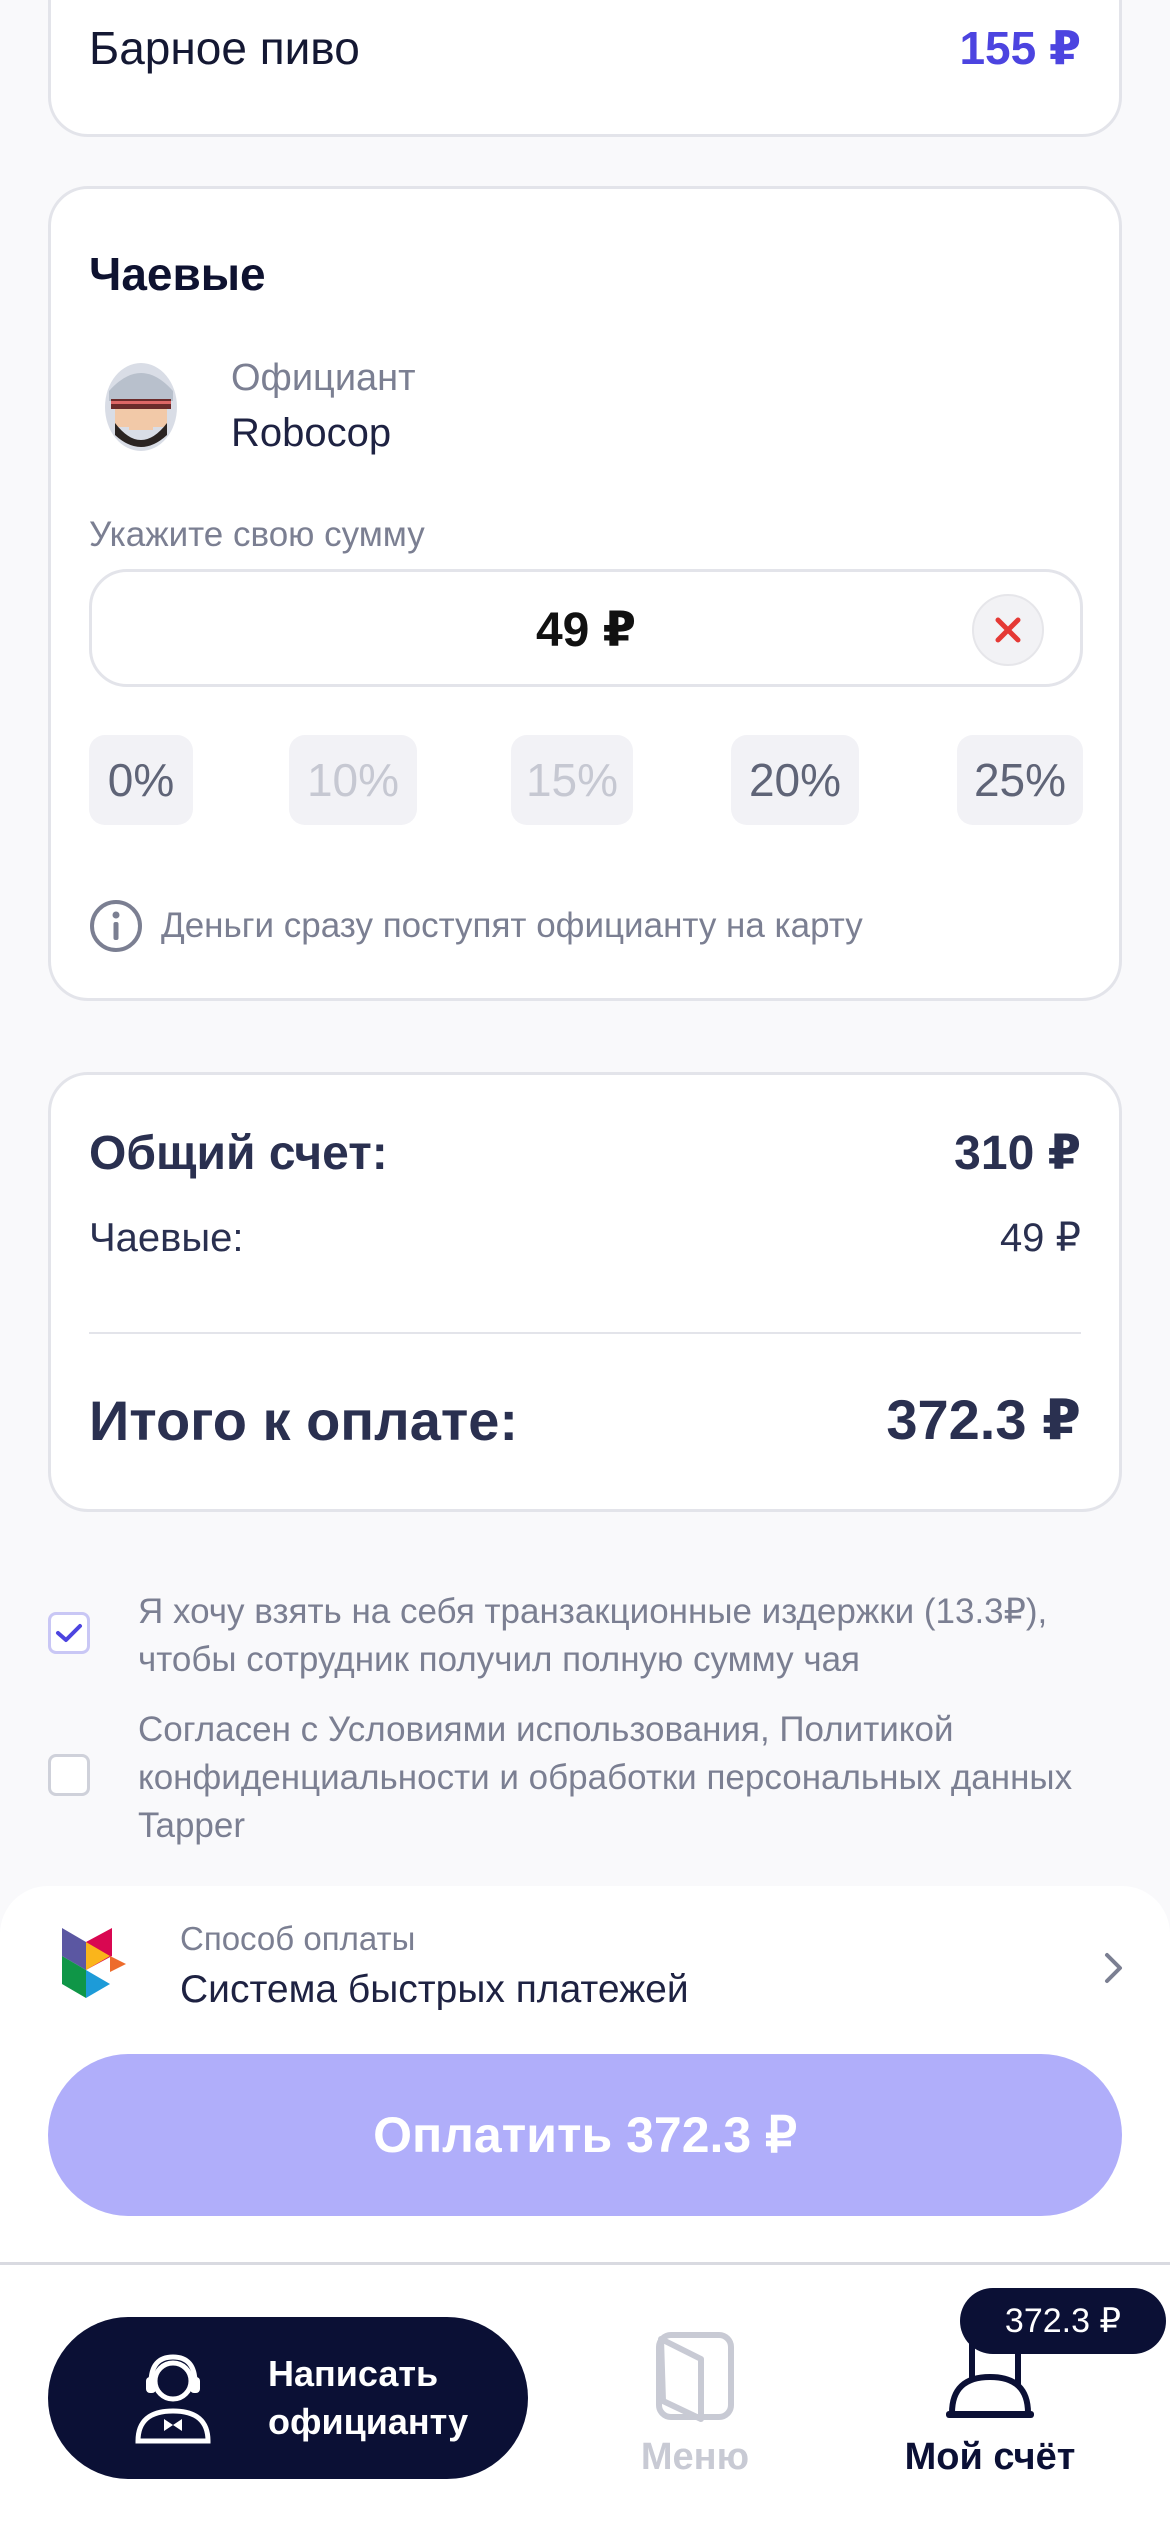 The width and height of the screenshot is (1170, 2532). What do you see at coordinates (298, 1938) in the screenshot?
I see `payment-method-label: Способ оплаты` at bounding box center [298, 1938].